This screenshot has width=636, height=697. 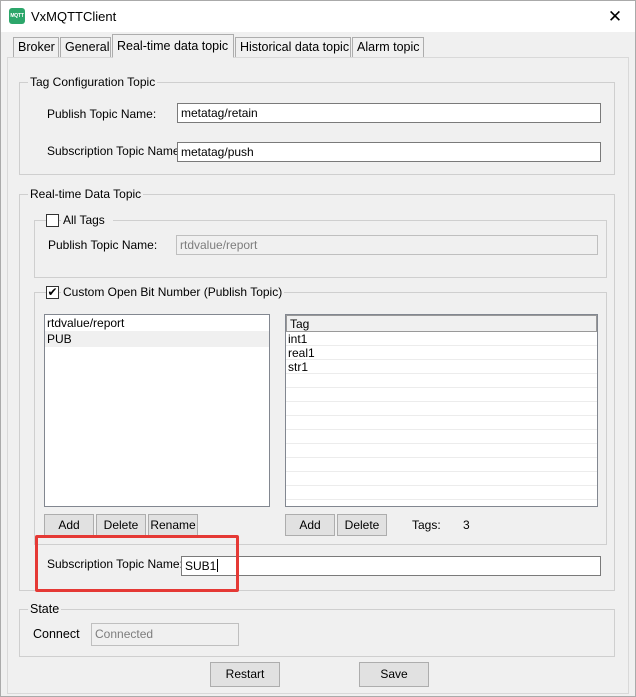 What do you see at coordinates (441, 353) in the screenshot?
I see `table-row: real1` at bounding box center [441, 353].